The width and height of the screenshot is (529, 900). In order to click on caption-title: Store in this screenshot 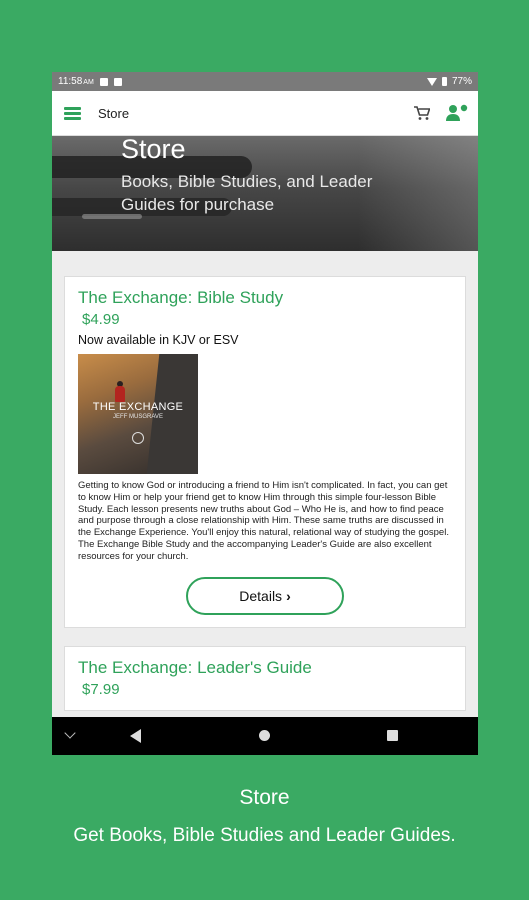, I will do `click(264, 797)`.